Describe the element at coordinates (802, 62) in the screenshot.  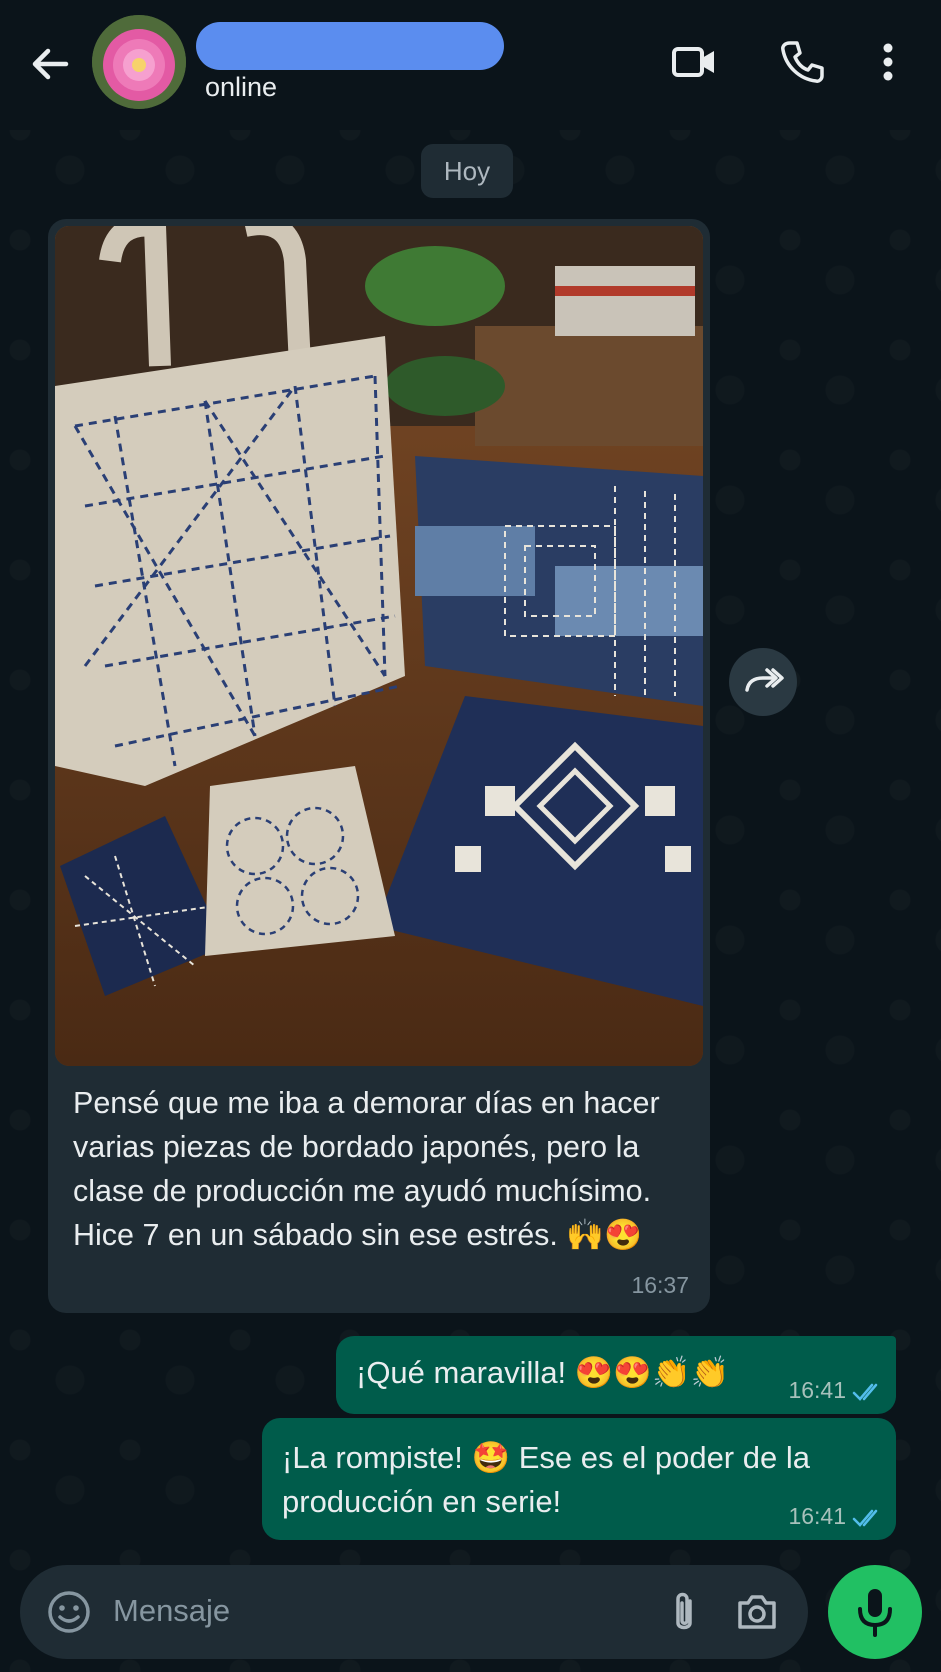
I see `phone-icon` at that location.